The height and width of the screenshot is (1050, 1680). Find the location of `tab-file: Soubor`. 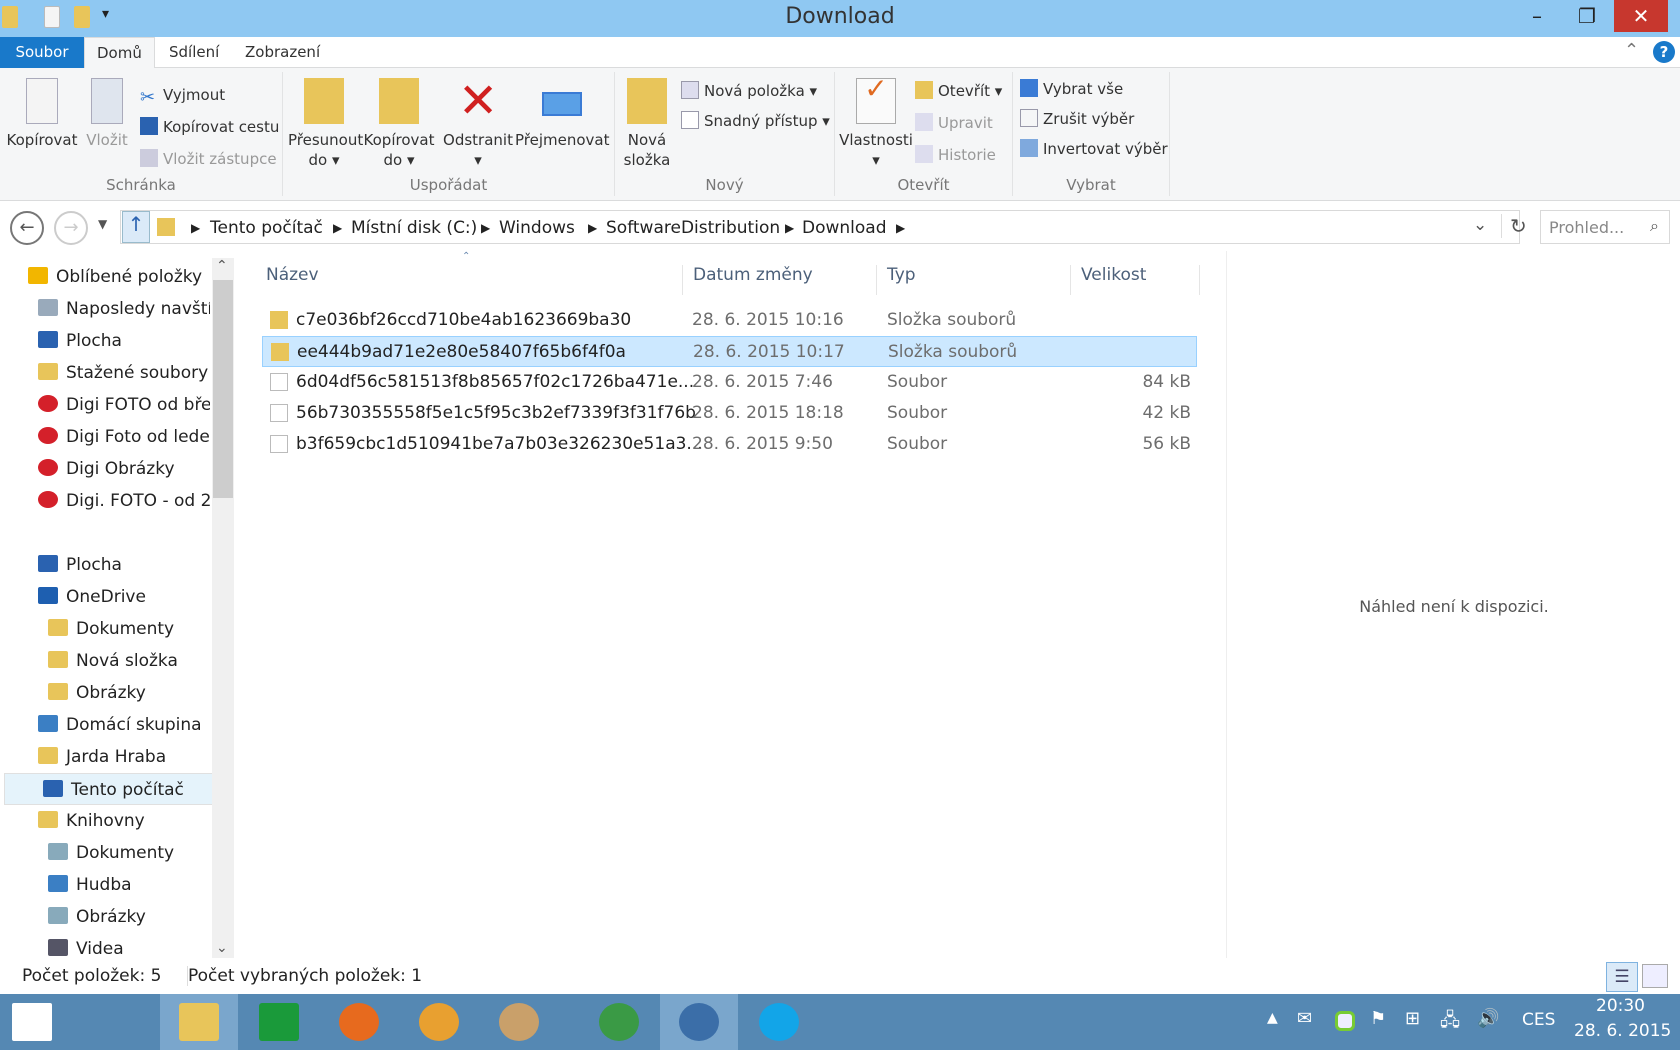

tab-file: Soubor is located at coordinates (42, 52).